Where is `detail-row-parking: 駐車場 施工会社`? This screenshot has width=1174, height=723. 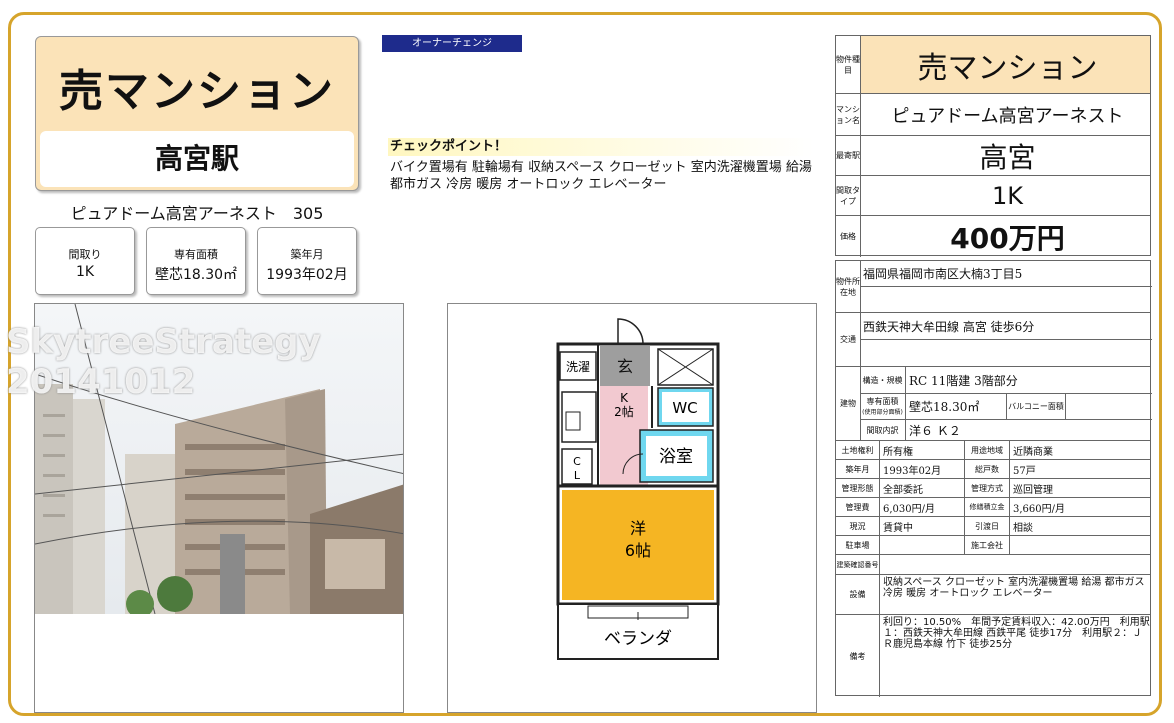
detail-row-parking: 駐車場 施工会社 is located at coordinates (993, 545).